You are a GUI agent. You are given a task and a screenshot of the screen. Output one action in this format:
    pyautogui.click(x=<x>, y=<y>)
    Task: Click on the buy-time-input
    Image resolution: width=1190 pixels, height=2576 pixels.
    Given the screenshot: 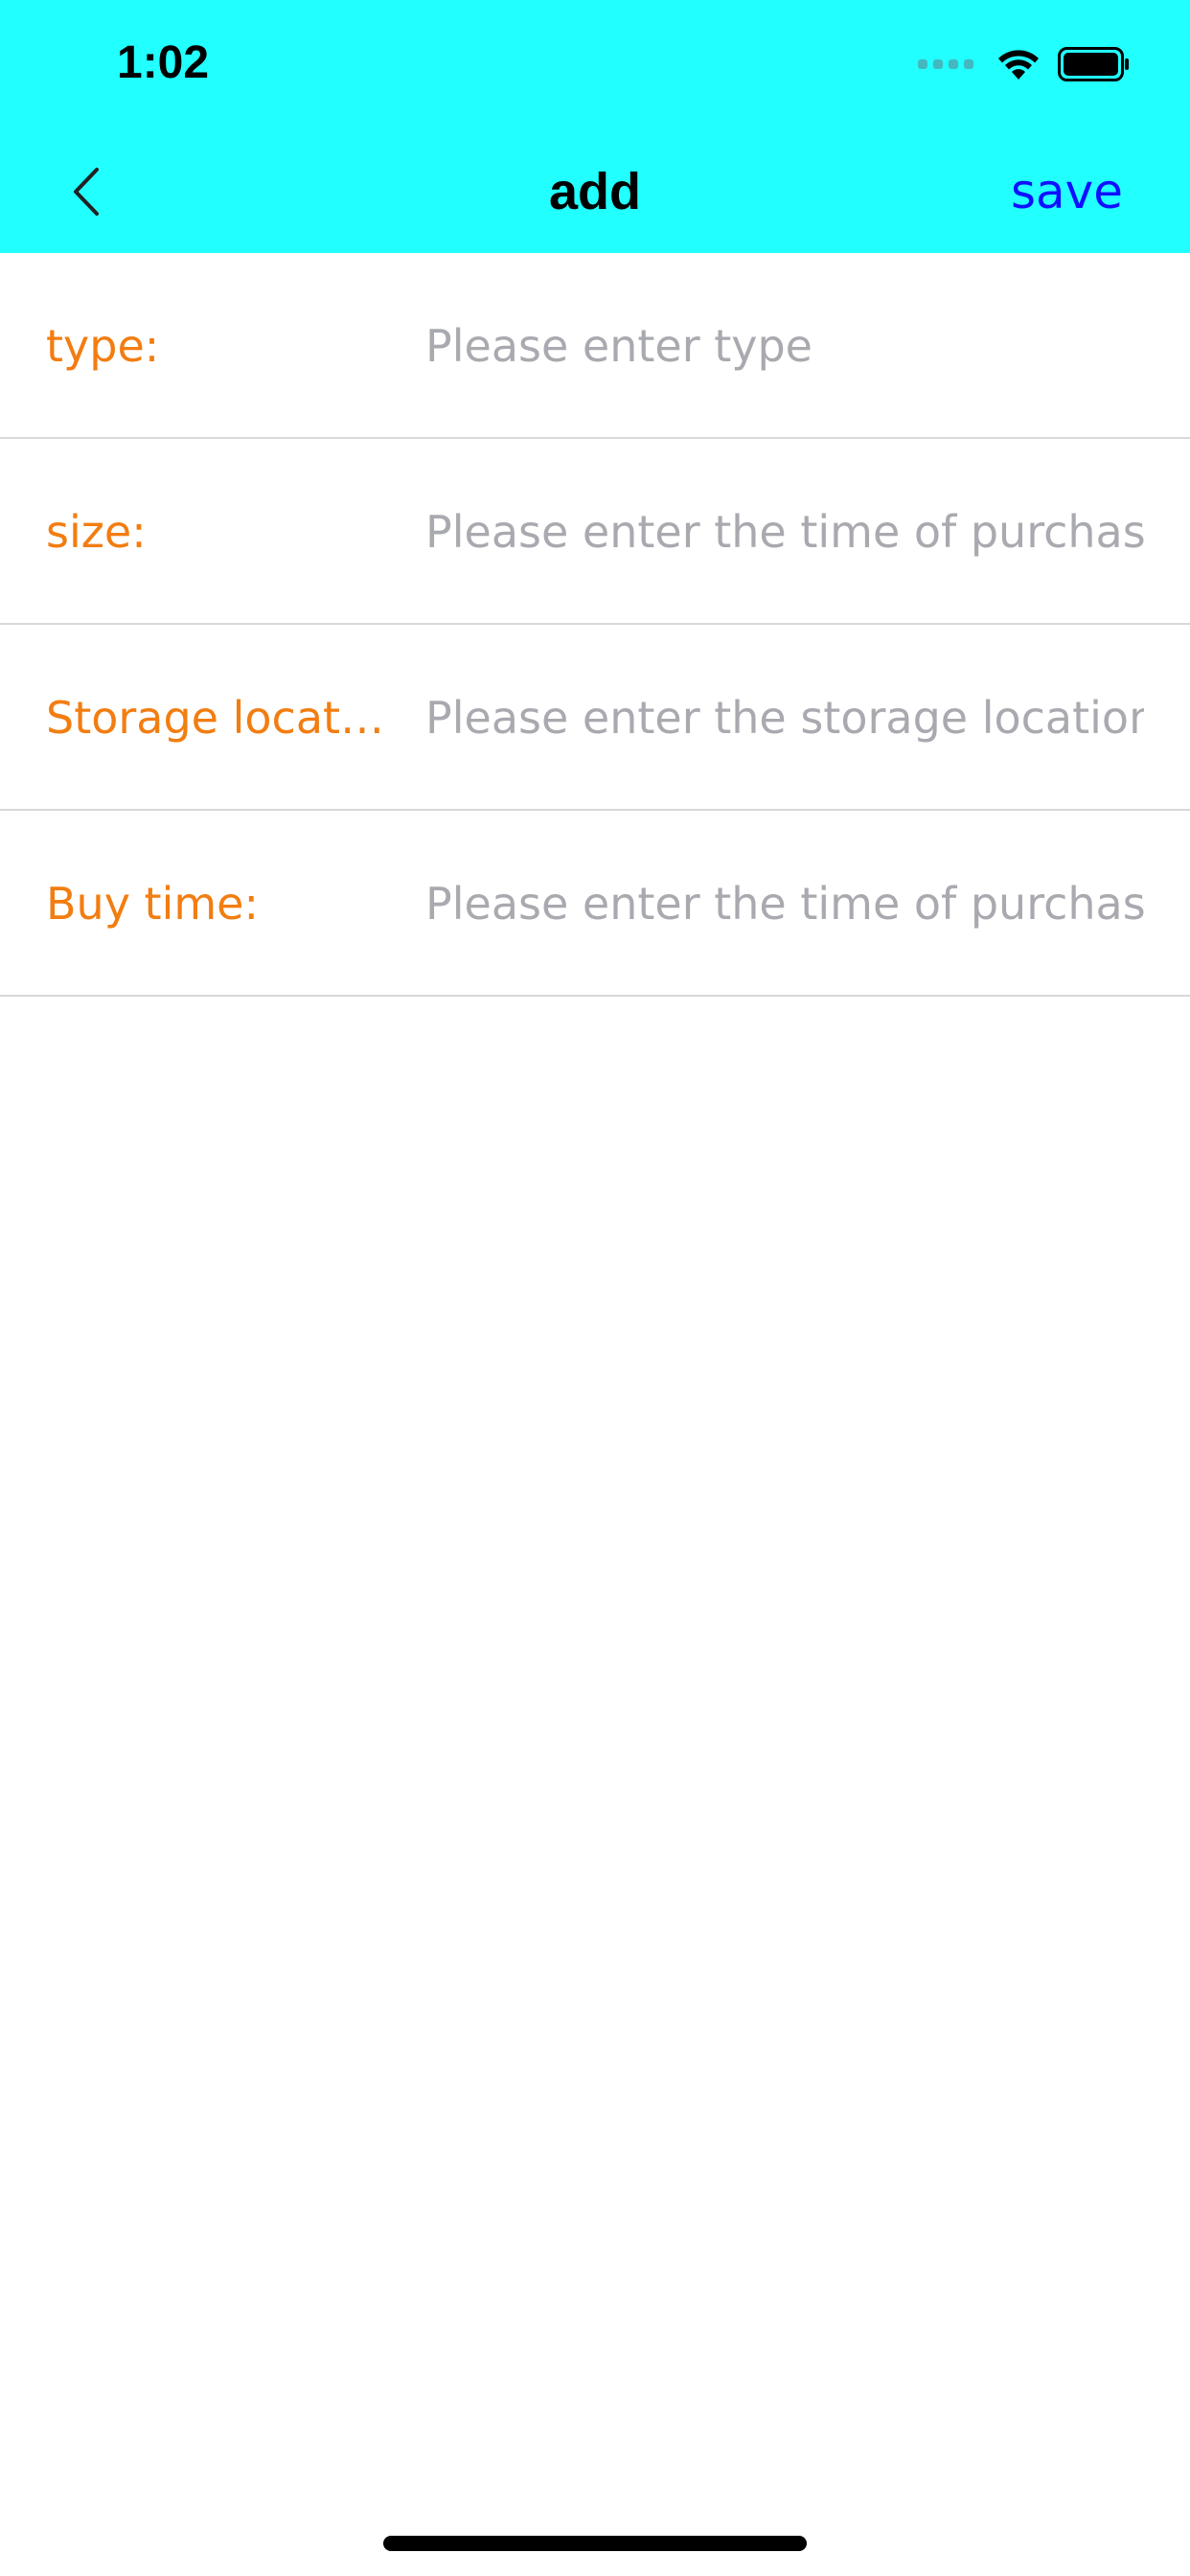 What is the action you would take?
    pyautogui.click(x=785, y=903)
    